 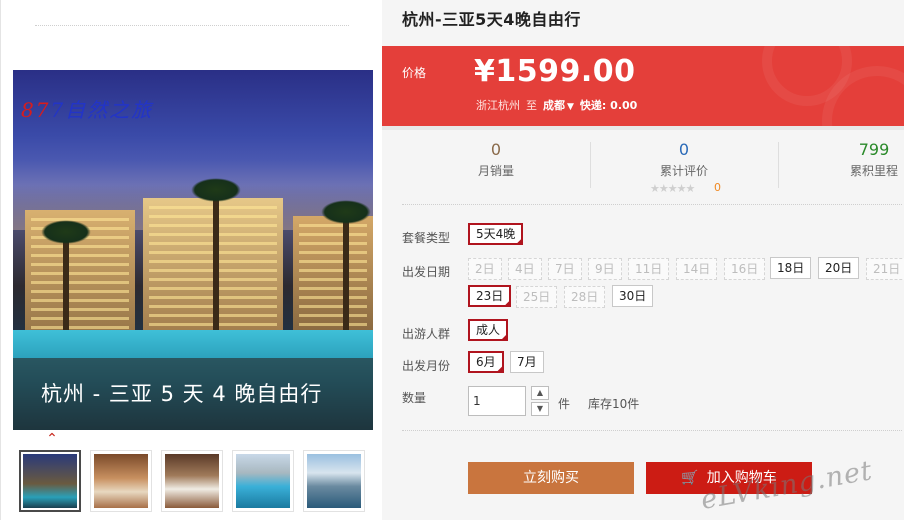 What do you see at coordinates (672, 188) in the screenshot?
I see `rating-stars-icon: ★★★★★` at bounding box center [672, 188].